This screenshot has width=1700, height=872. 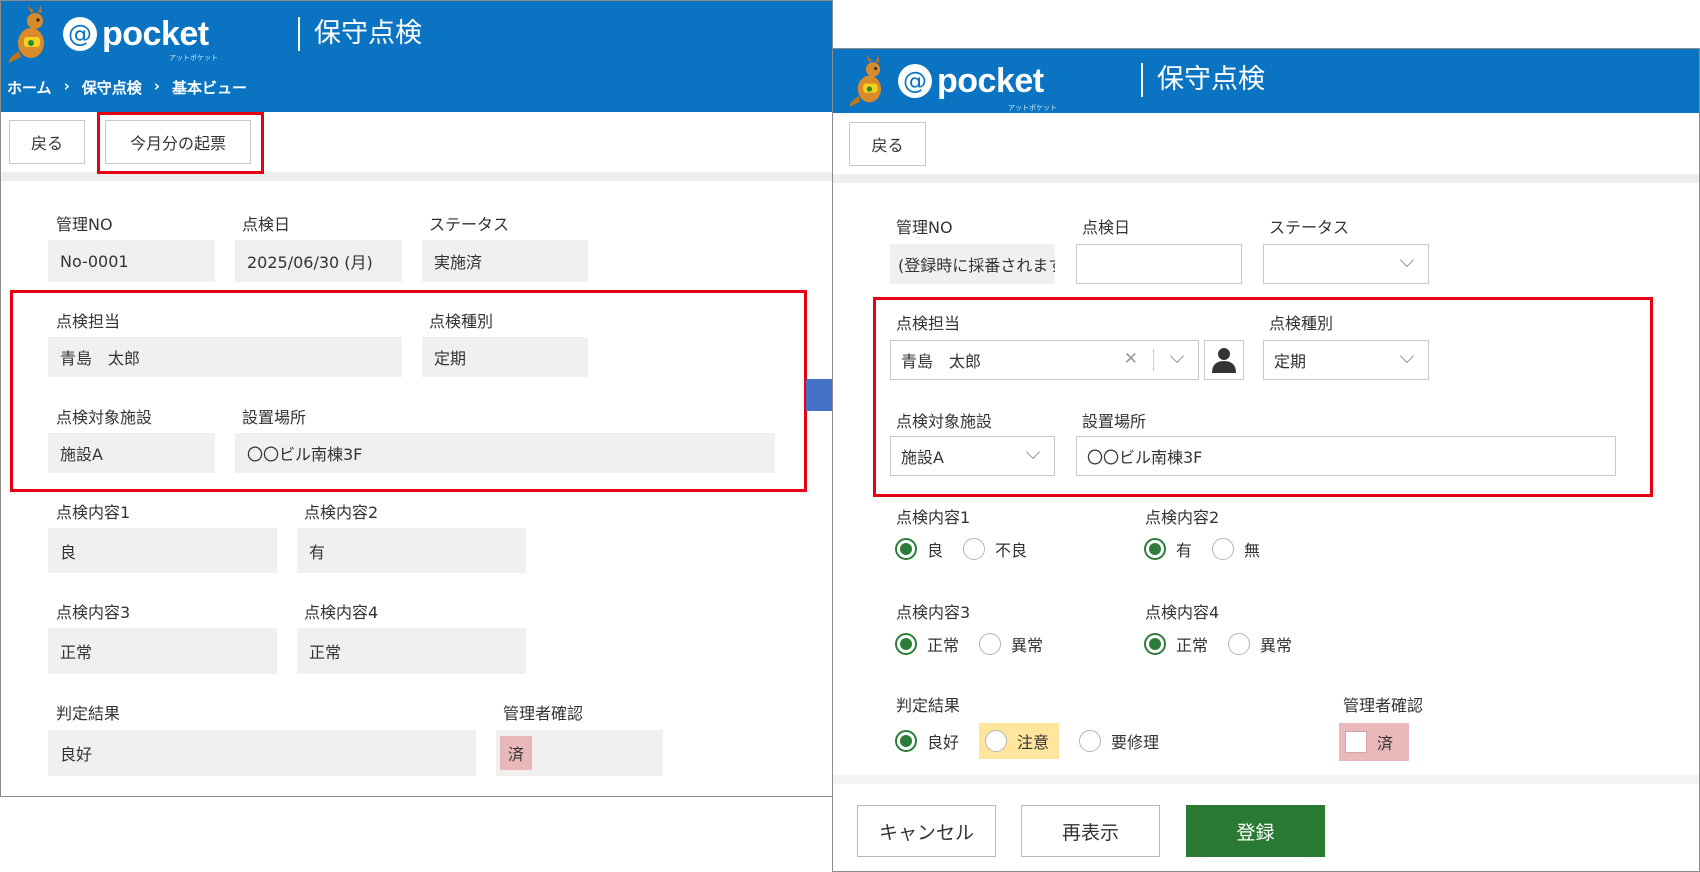 What do you see at coordinates (505, 453) in the screenshot?
I see `location-value: 〇〇ビル南棟3F` at bounding box center [505, 453].